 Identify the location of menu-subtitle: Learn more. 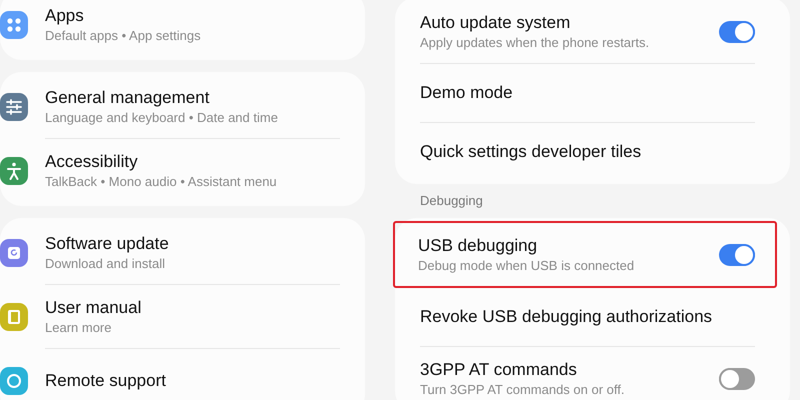
(78, 327).